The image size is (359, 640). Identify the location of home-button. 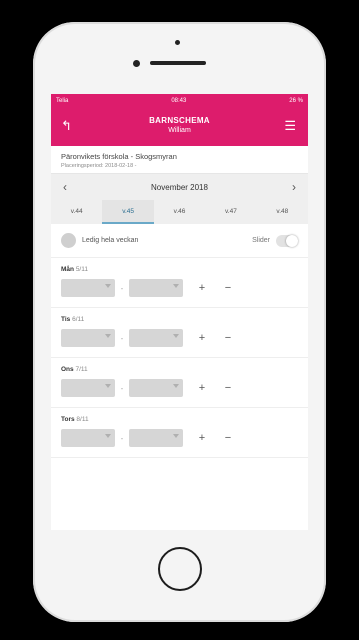
(180, 569).